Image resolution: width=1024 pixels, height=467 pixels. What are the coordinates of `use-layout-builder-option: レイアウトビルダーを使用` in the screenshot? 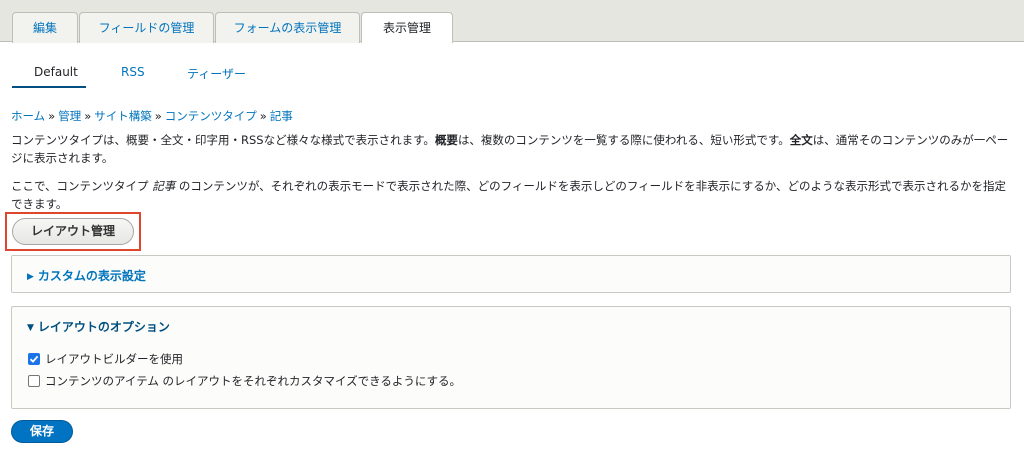 It's located at (105, 359).